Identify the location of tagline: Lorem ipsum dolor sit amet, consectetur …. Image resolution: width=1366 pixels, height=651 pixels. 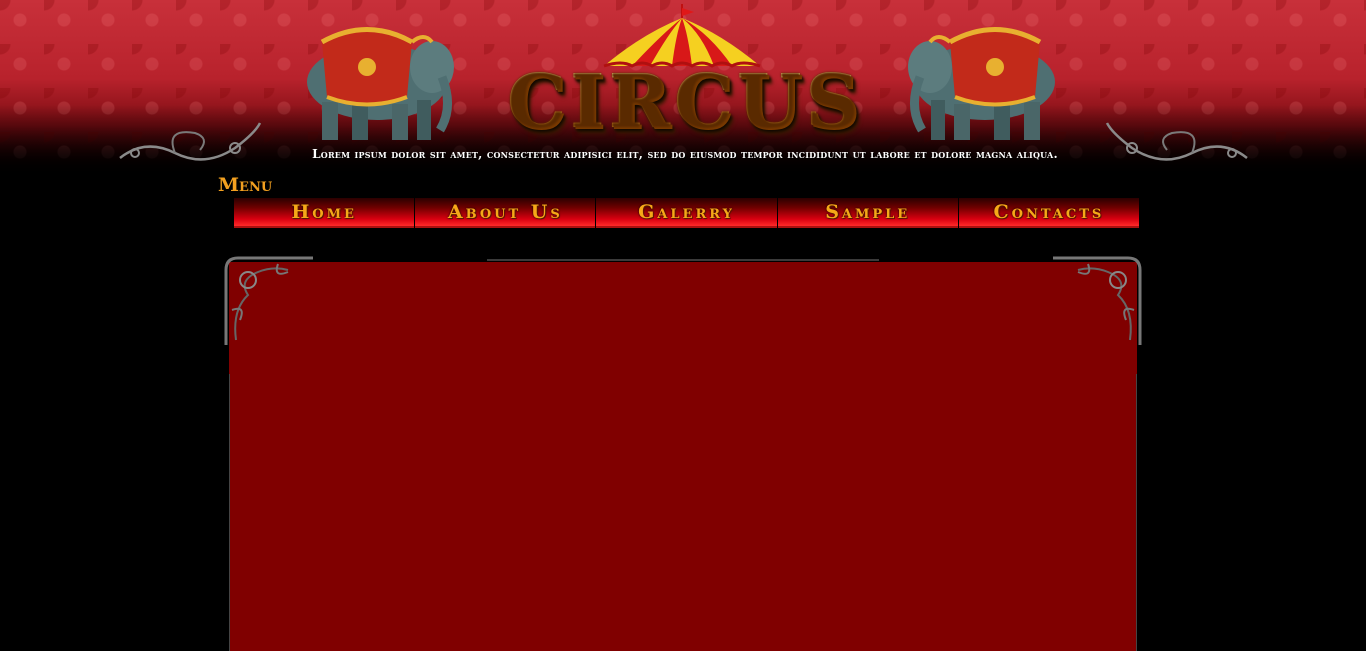
(685, 154).